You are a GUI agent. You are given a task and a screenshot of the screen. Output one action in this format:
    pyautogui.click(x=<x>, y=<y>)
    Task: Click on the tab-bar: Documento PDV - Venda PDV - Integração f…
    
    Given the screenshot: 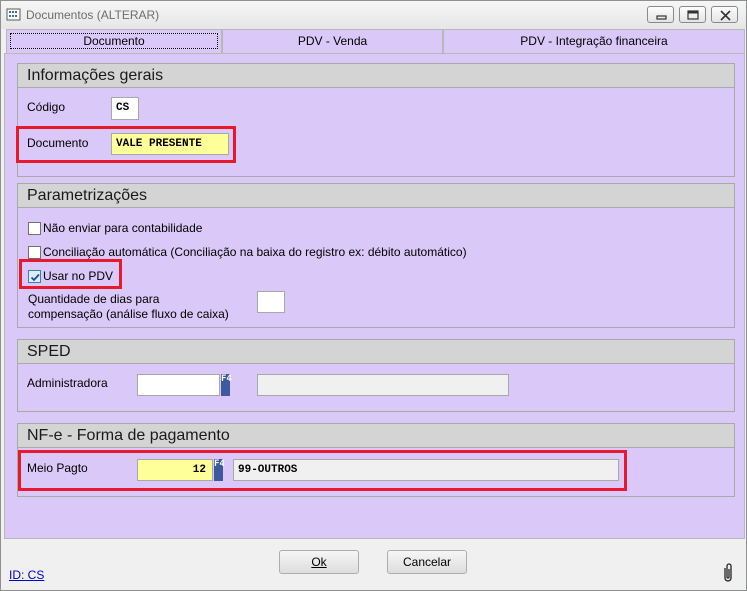 What is the action you would take?
    pyautogui.click(x=374, y=41)
    